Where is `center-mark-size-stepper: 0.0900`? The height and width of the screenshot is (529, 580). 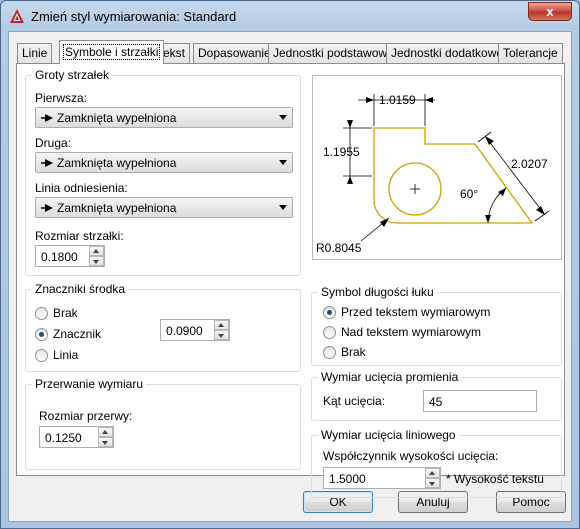 center-mark-size-stepper: 0.0900 is located at coordinates (195, 330).